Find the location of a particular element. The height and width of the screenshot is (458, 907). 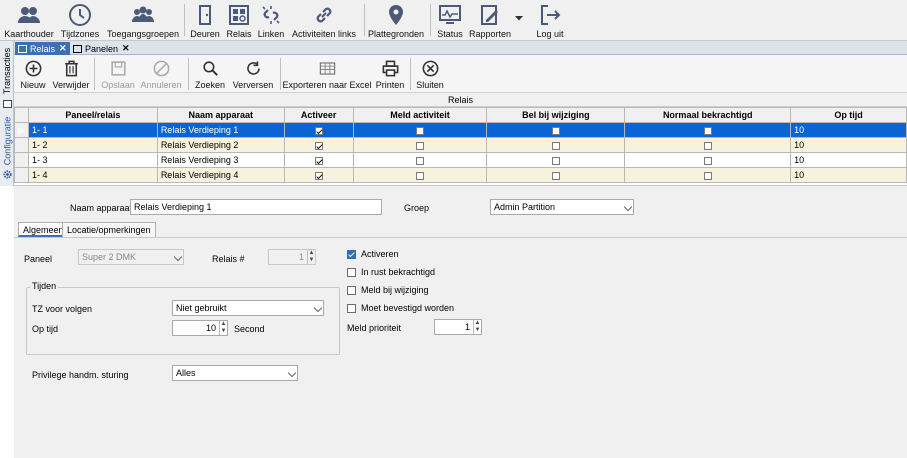

table-row: 1- 4 Relais Verdieping 4 10 is located at coordinates (460, 175).